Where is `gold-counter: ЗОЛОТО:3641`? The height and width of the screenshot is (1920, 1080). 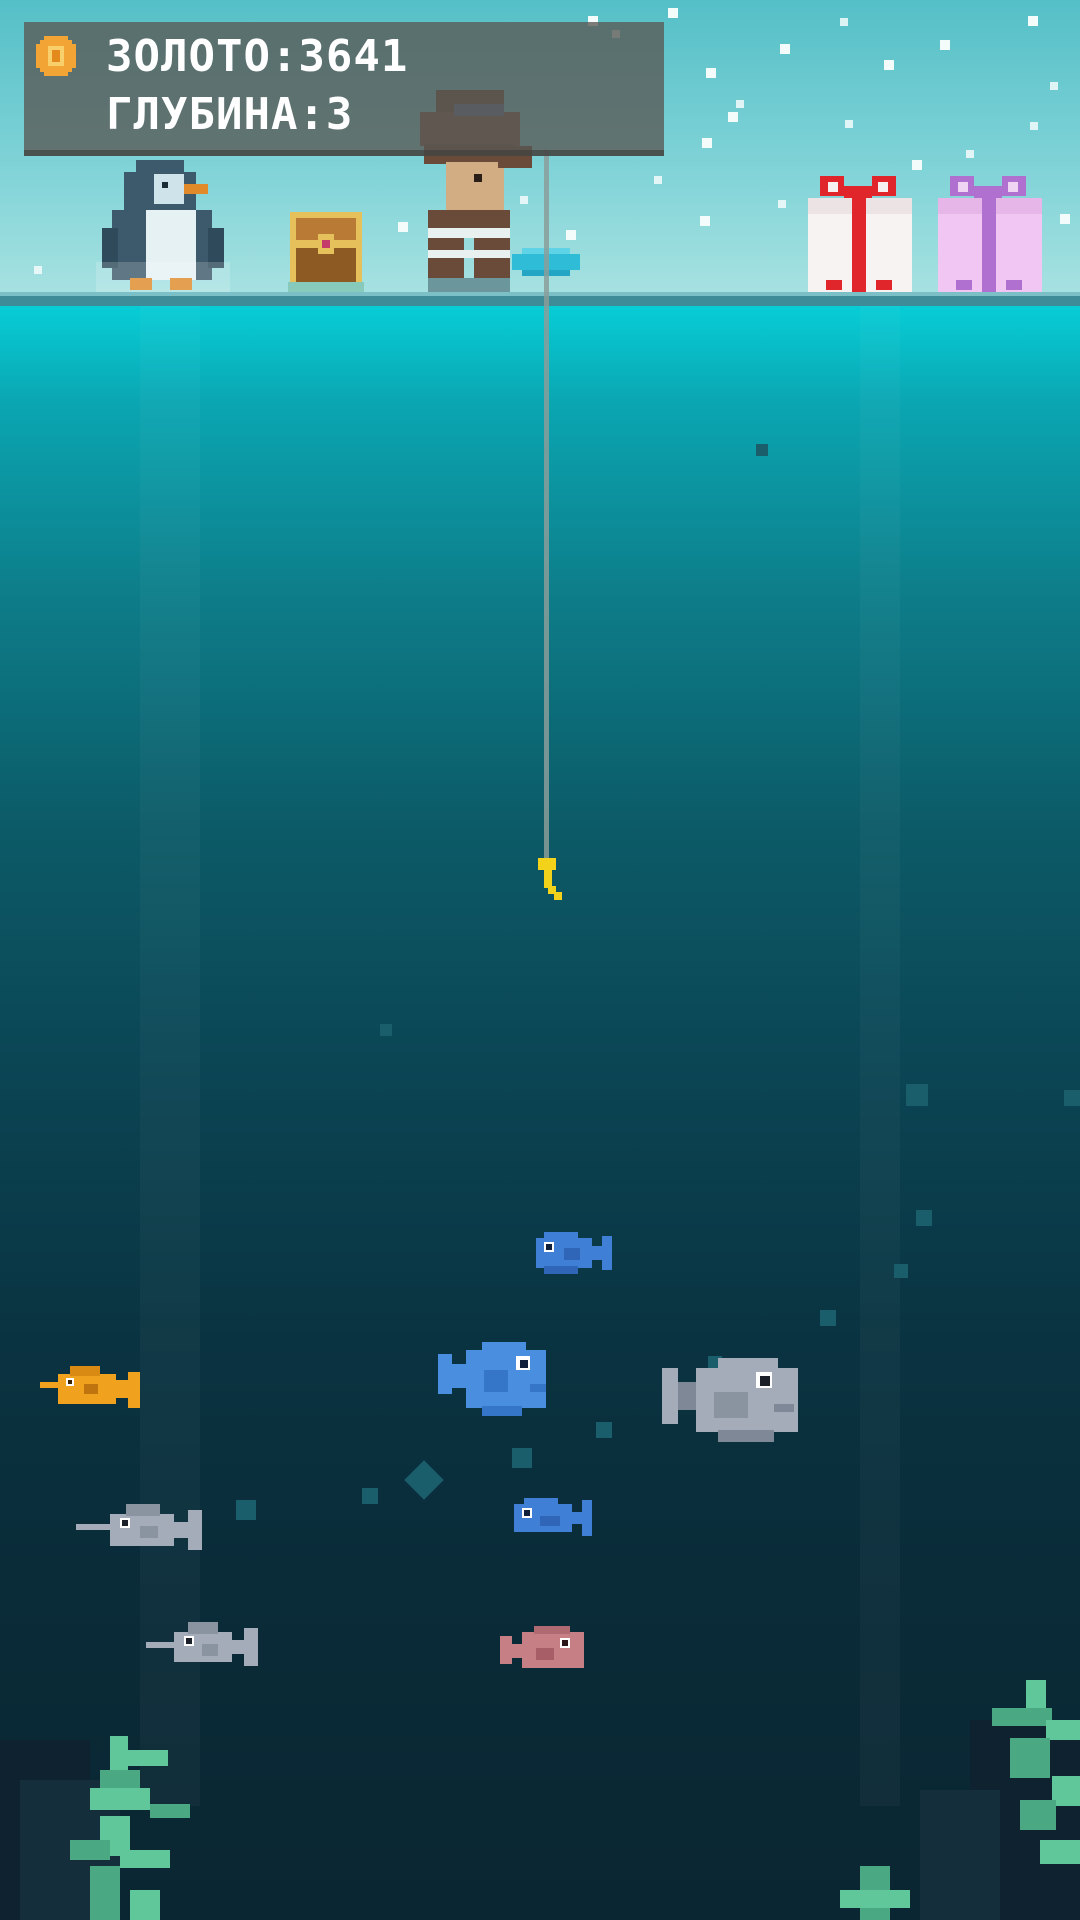
gold-counter: ЗОЛОТО:3641 is located at coordinates (257, 56).